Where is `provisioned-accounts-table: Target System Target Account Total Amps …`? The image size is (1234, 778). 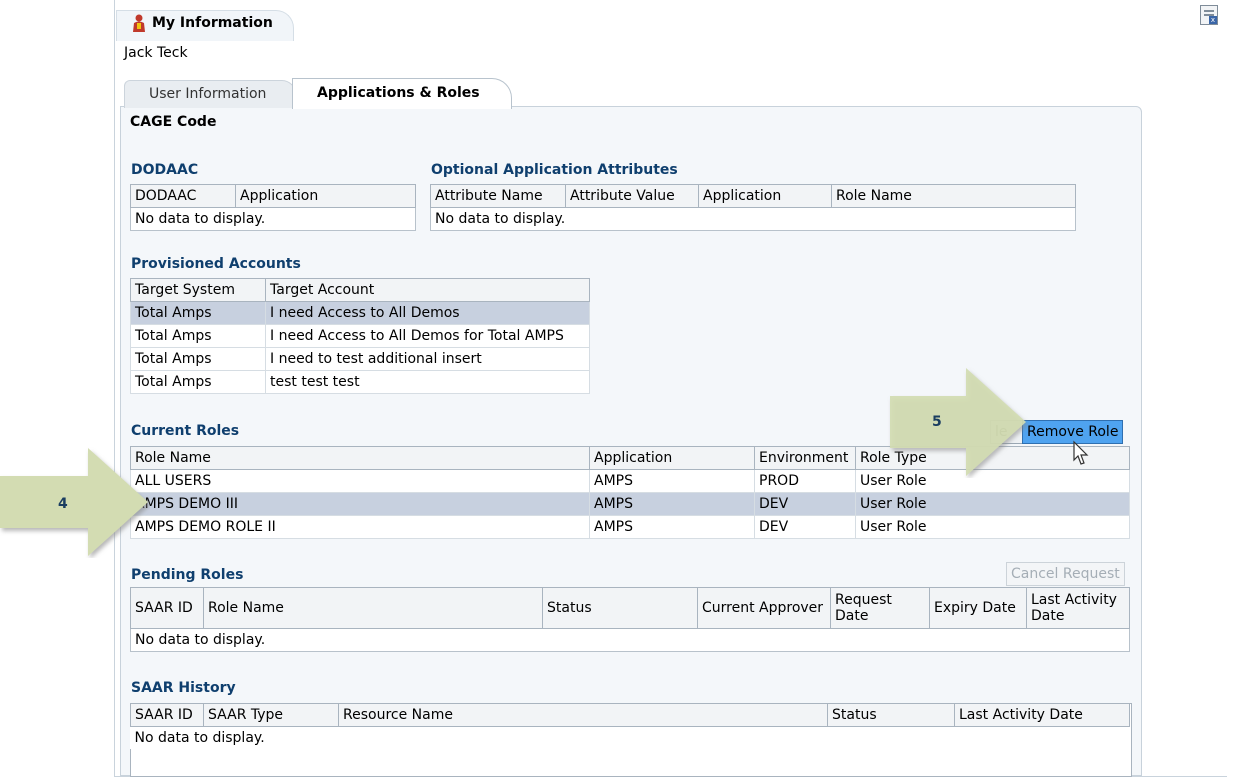
provisioned-accounts-table: Target System Target Account Total Amps … is located at coordinates (360, 336).